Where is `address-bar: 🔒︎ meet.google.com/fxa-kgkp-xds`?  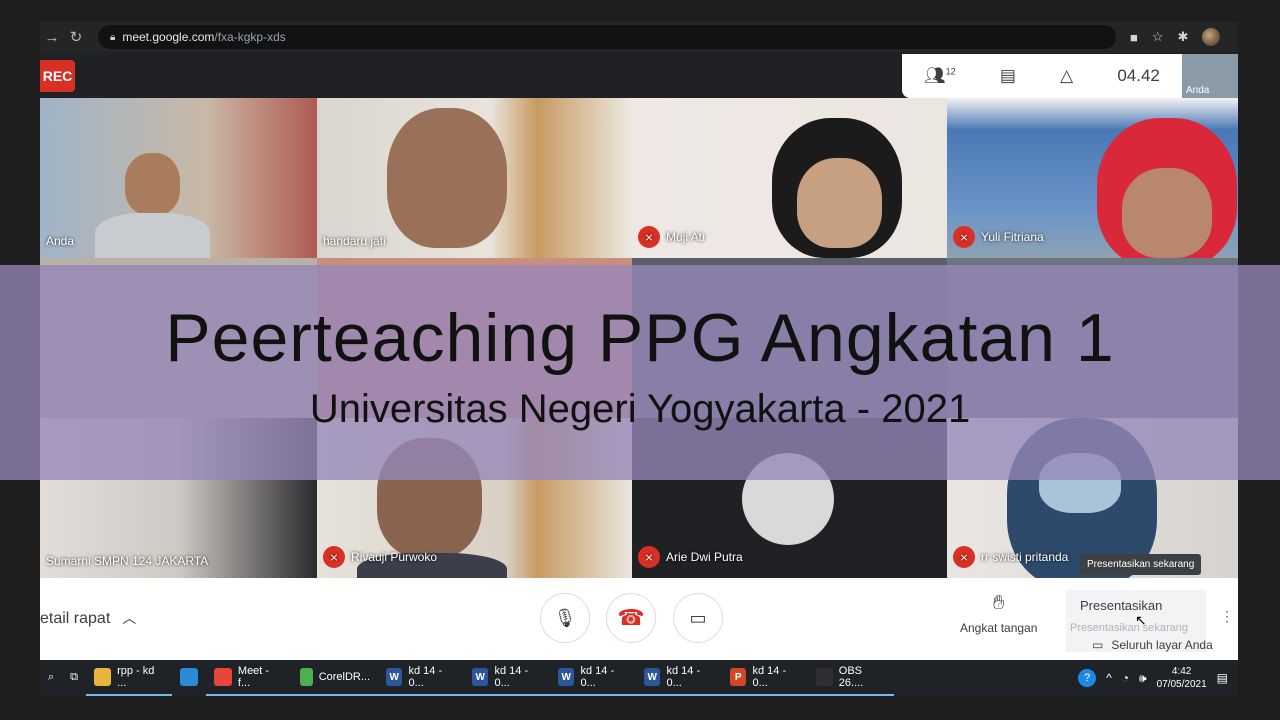 address-bar: 🔒︎ meet.google.com/fxa-kgkp-xds is located at coordinates (607, 37).